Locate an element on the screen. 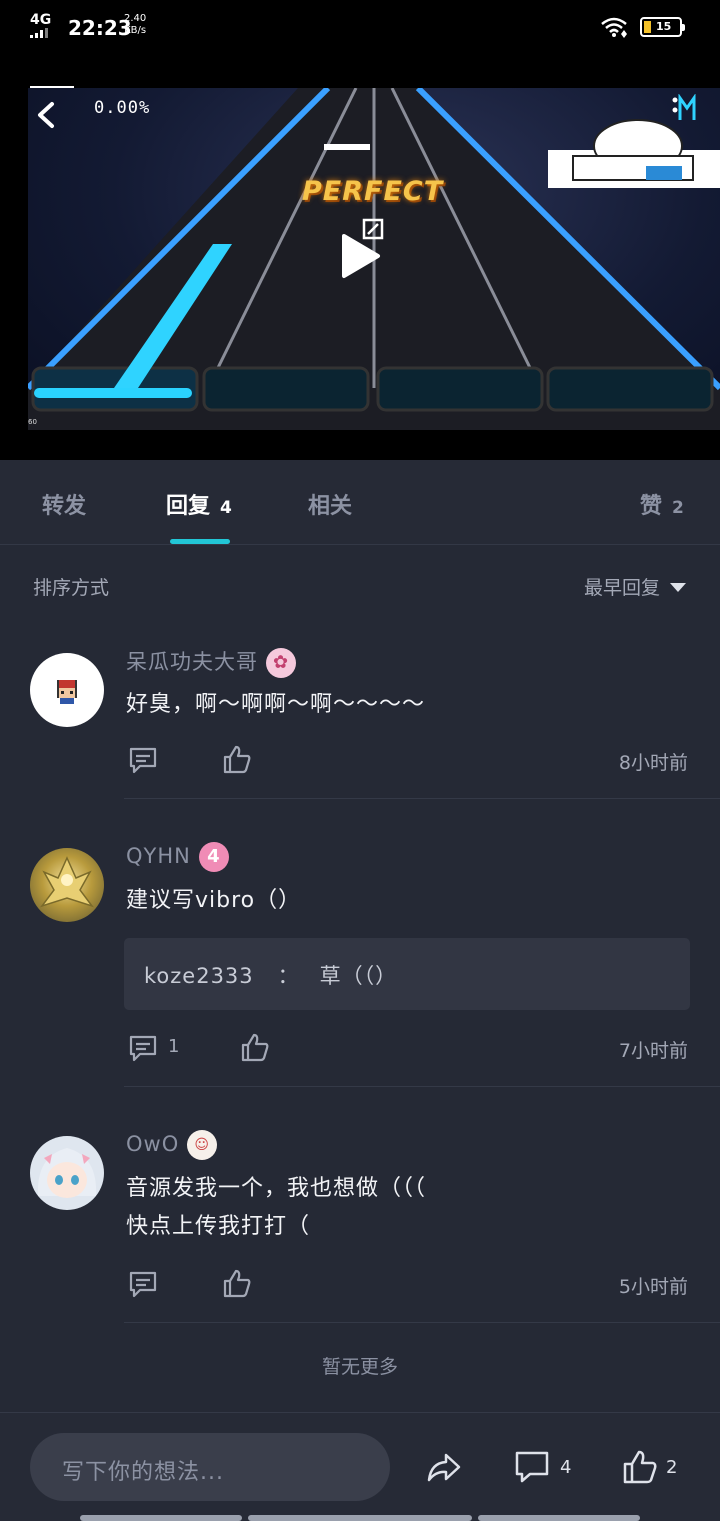  video-progress-line is located at coordinates (52, 87).